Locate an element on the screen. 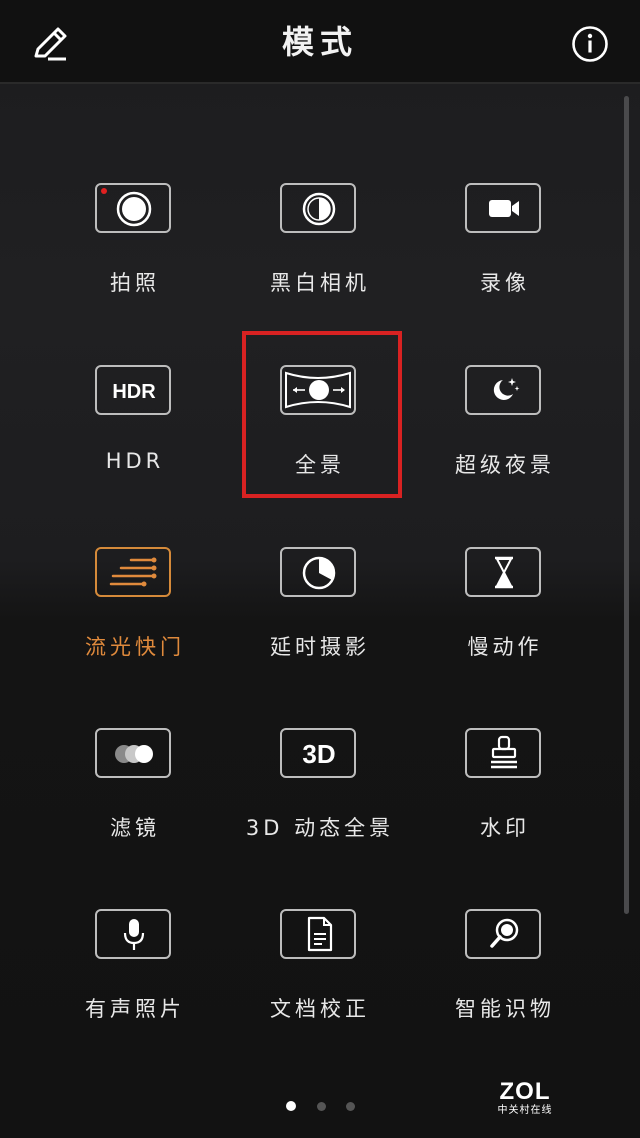 The width and height of the screenshot is (640, 1138). microphone-icon is located at coordinates (134, 934).